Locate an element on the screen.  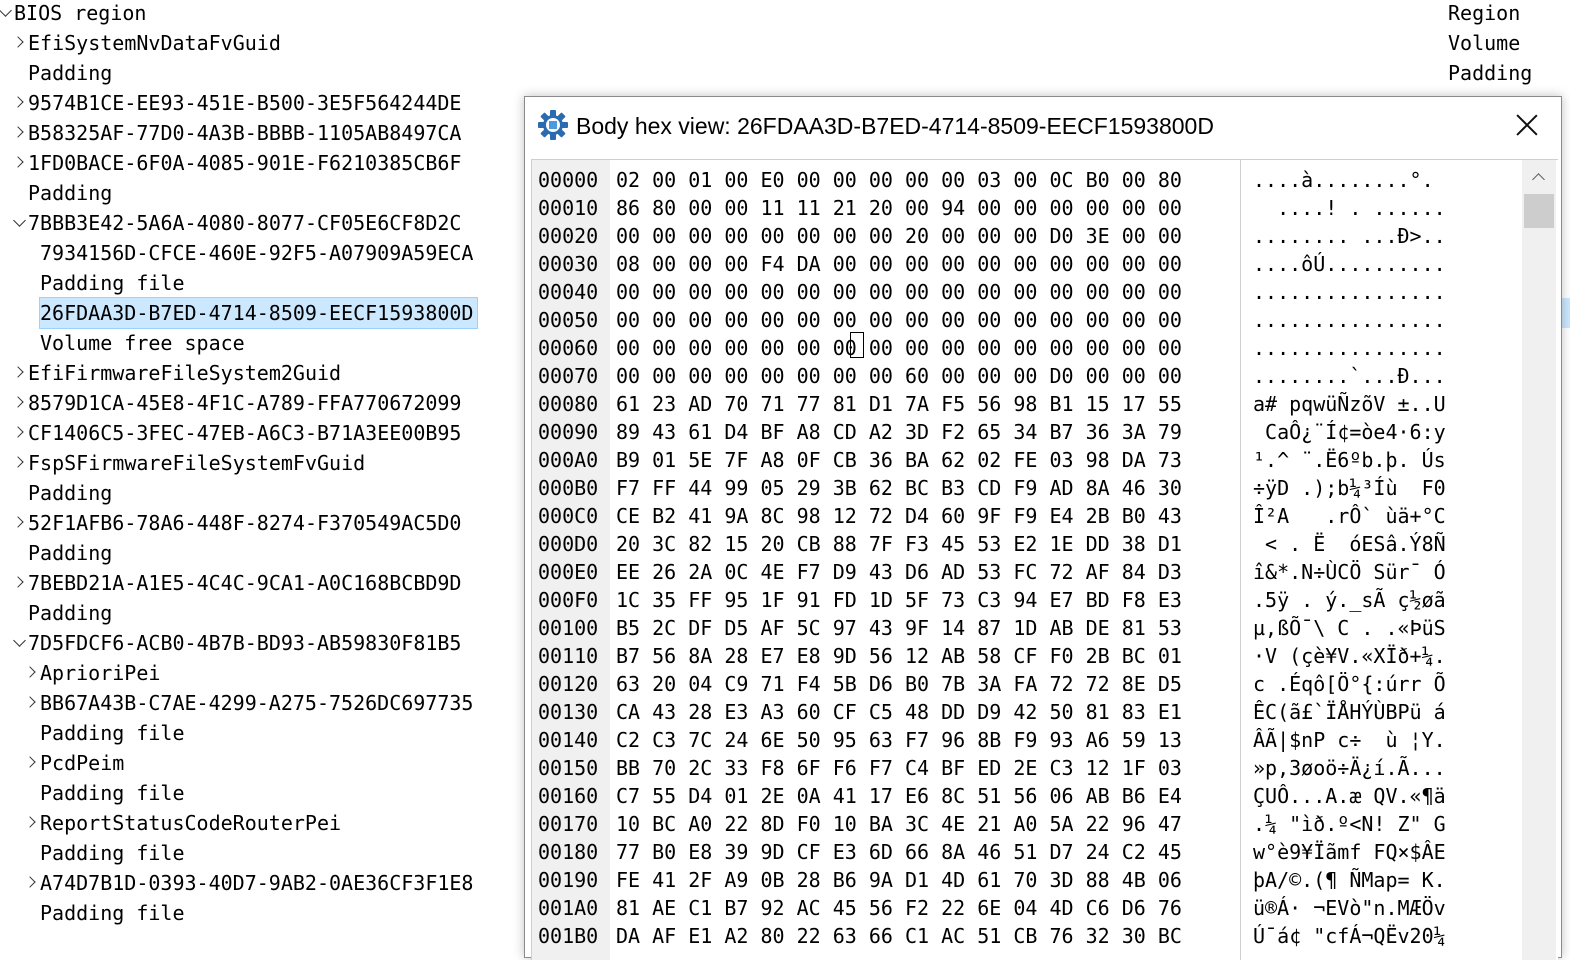
tree-item: EfiFirmwareFileSystem2Guid is located at coordinates (265, 373).